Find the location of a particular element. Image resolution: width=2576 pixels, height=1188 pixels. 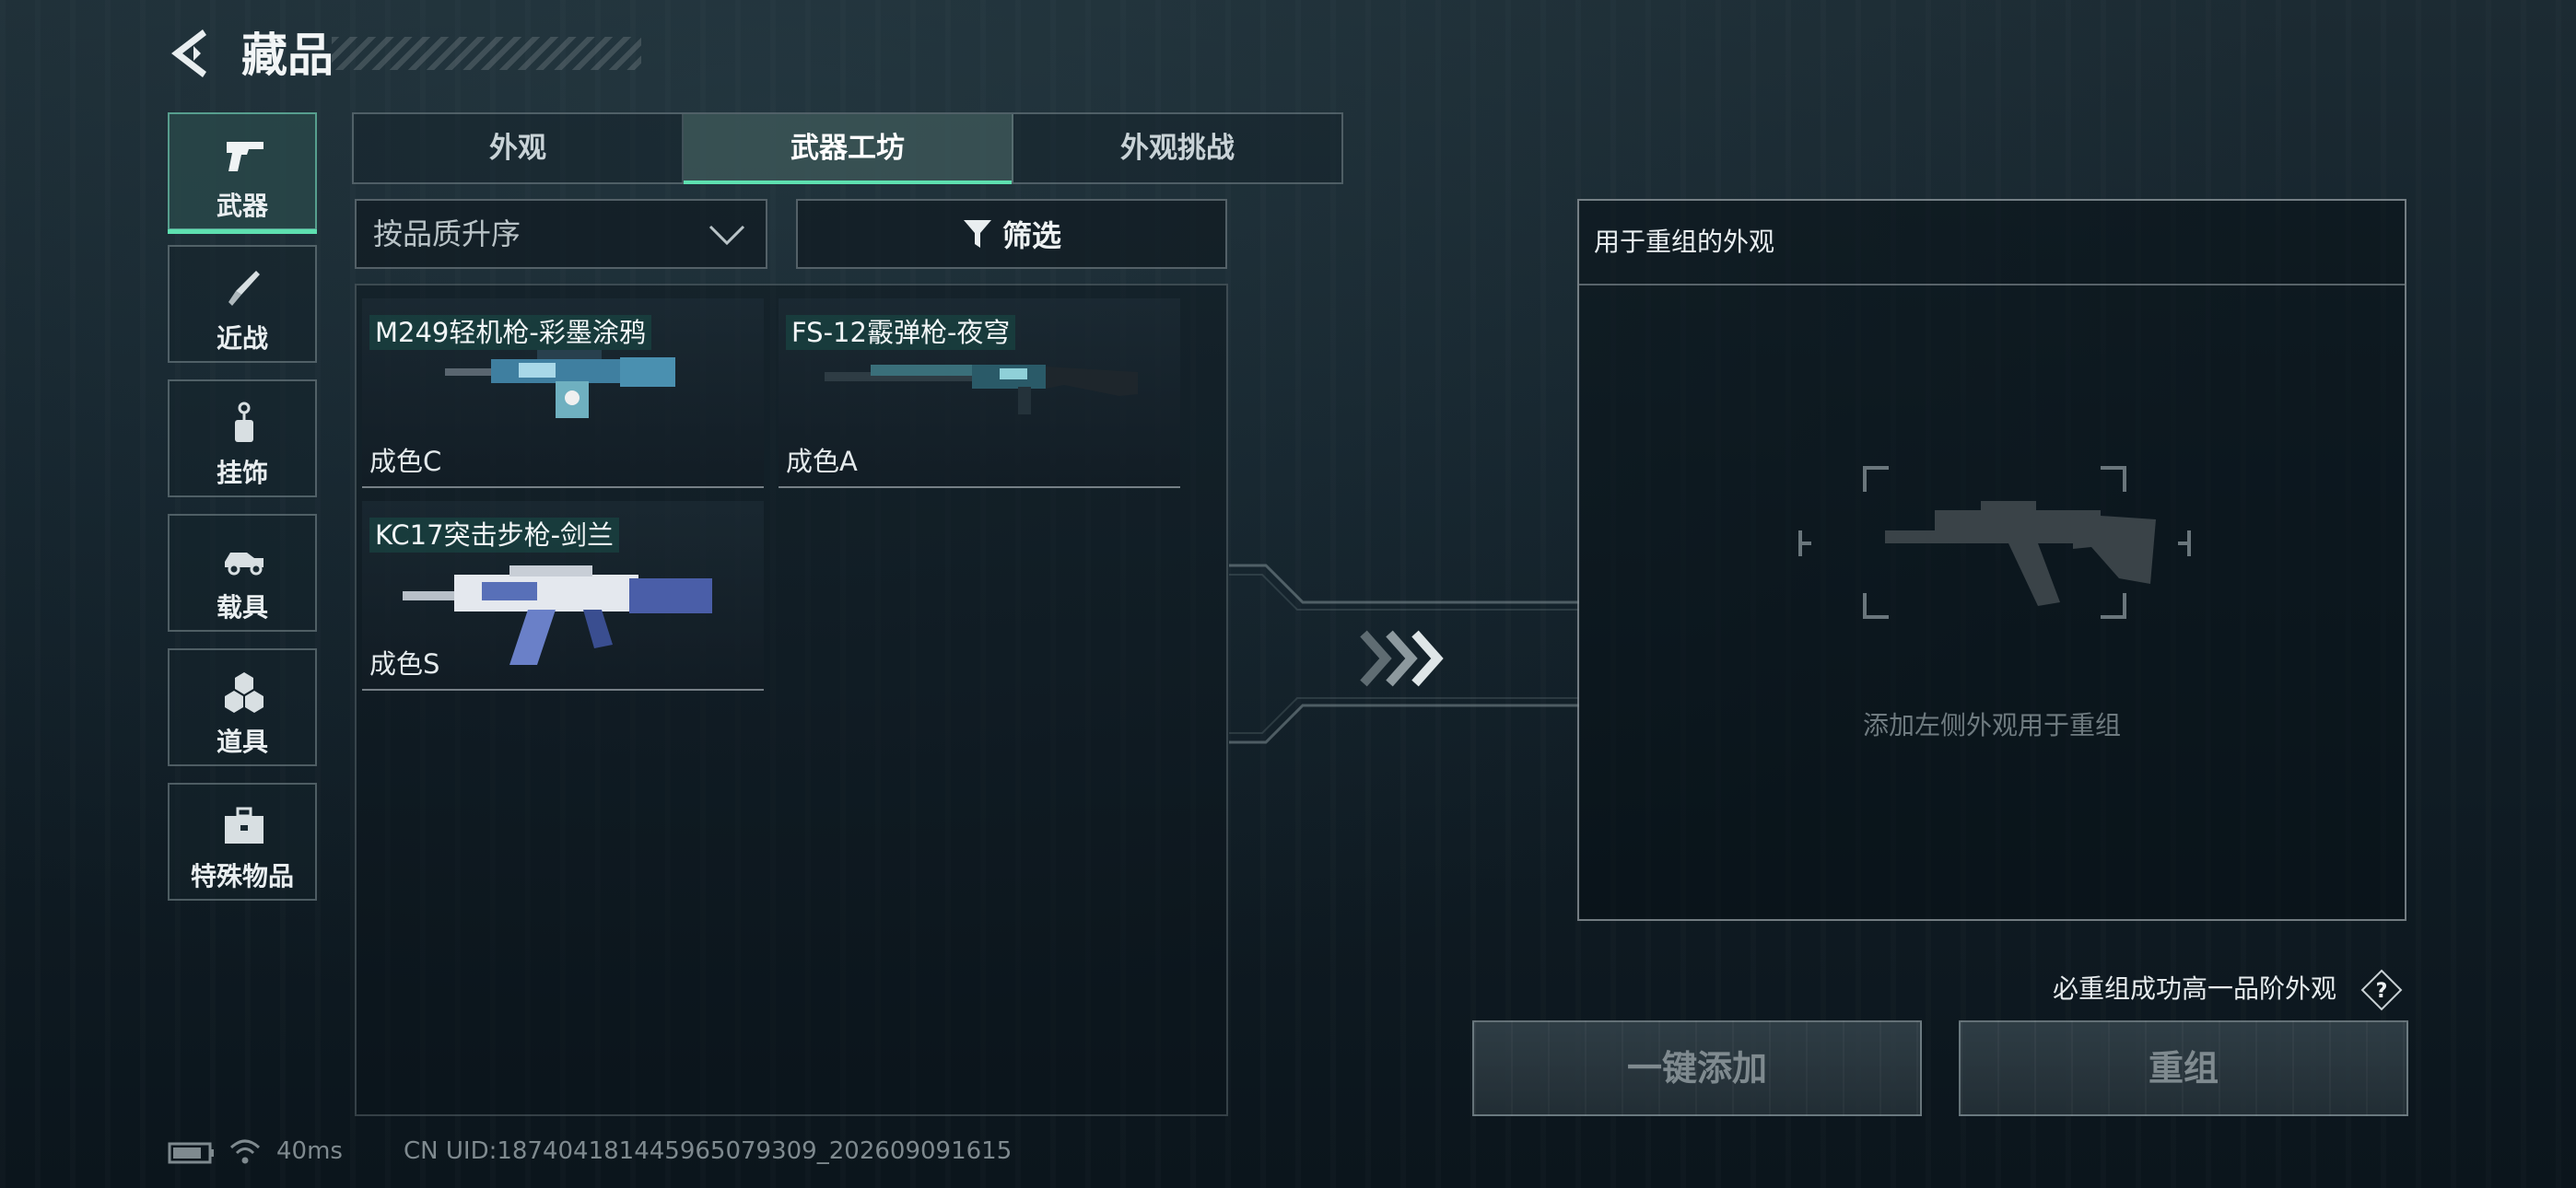

filter-button: 筛选 is located at coordinates (1011, 234).